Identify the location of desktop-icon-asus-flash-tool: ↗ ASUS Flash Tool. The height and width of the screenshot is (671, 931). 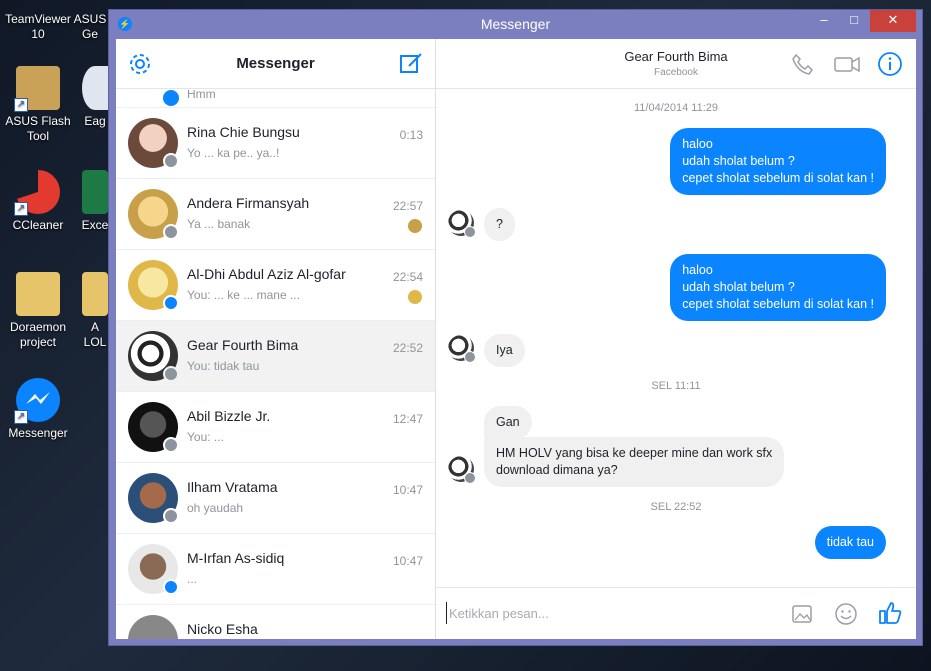
(38, 105).